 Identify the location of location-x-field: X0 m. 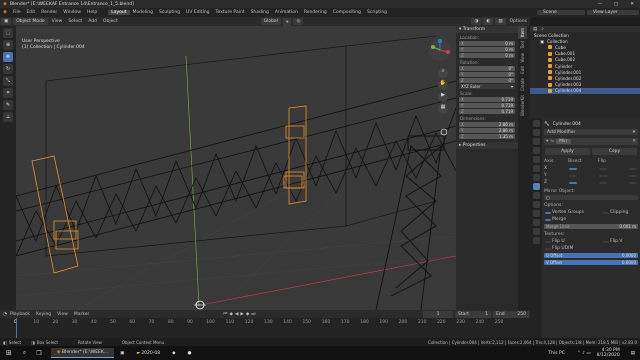
(487, 43).